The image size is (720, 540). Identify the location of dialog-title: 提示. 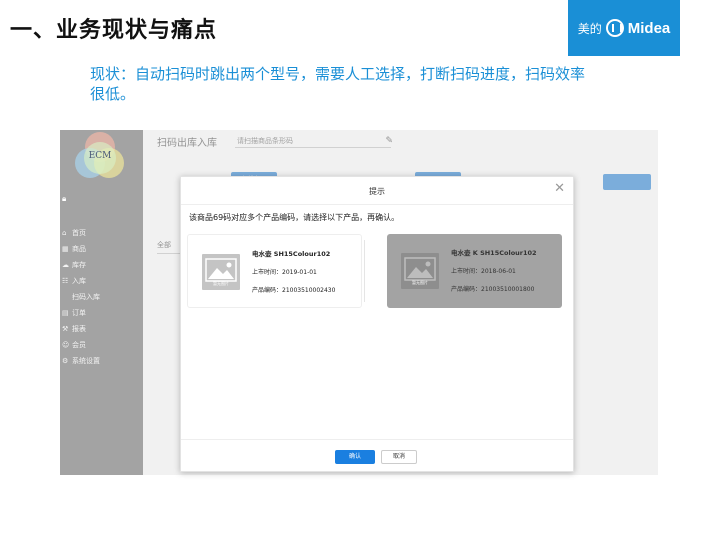
(377, 191).